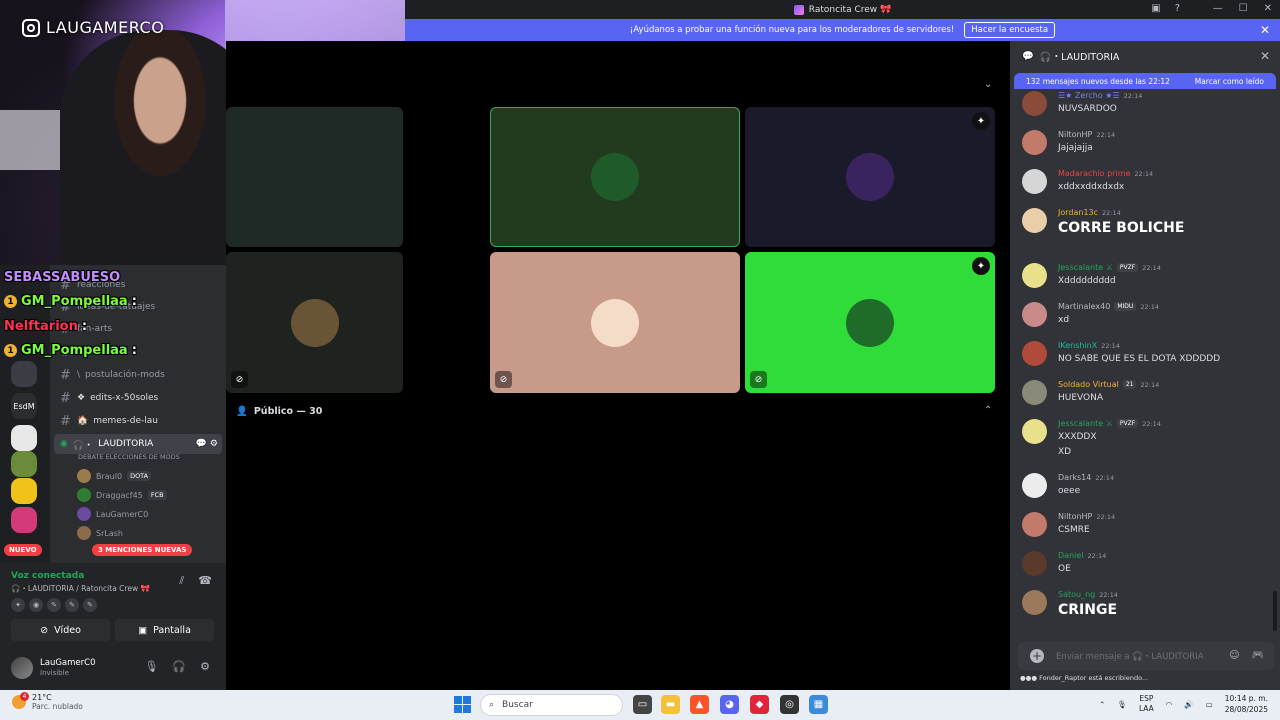 The width and height of the screenshot is (1280, 720). I want to click on wifi-icon: ◠, so click(1169, 704).